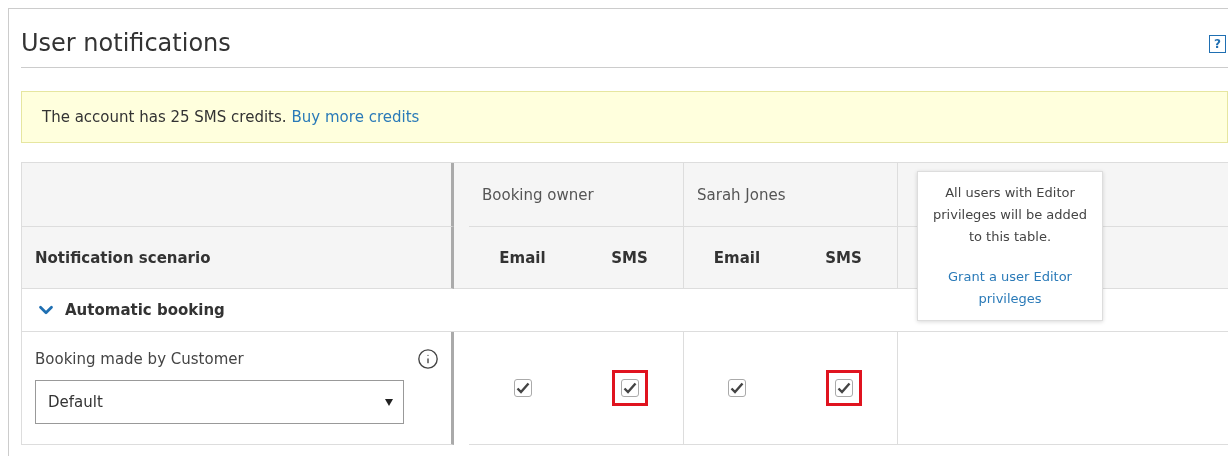  I want to click on info-icon, so click(428, 359).